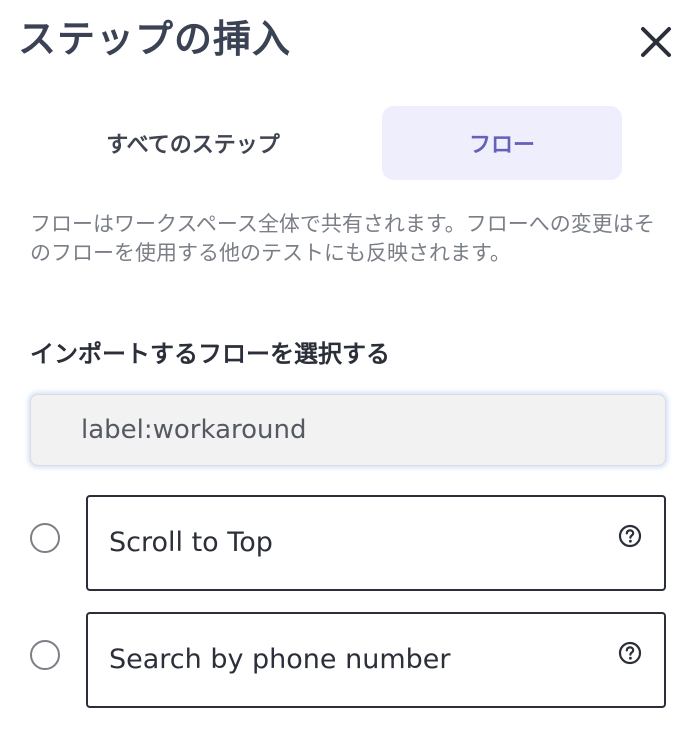 The image size is (696, 732). What do you see at coordinates (348, 430) in the screenshot?
I see `flow-search-input` at bounding box center [348, 430].